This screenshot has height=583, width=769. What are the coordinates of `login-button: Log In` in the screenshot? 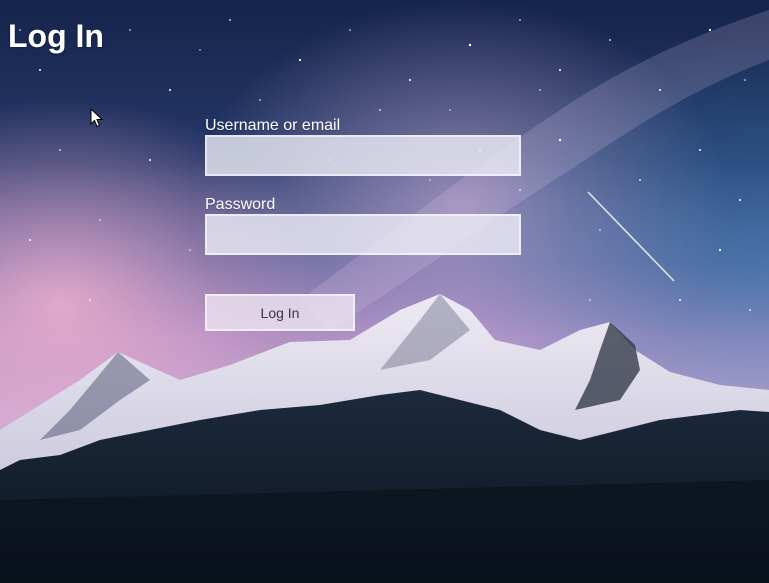 It's located at (280, 312).